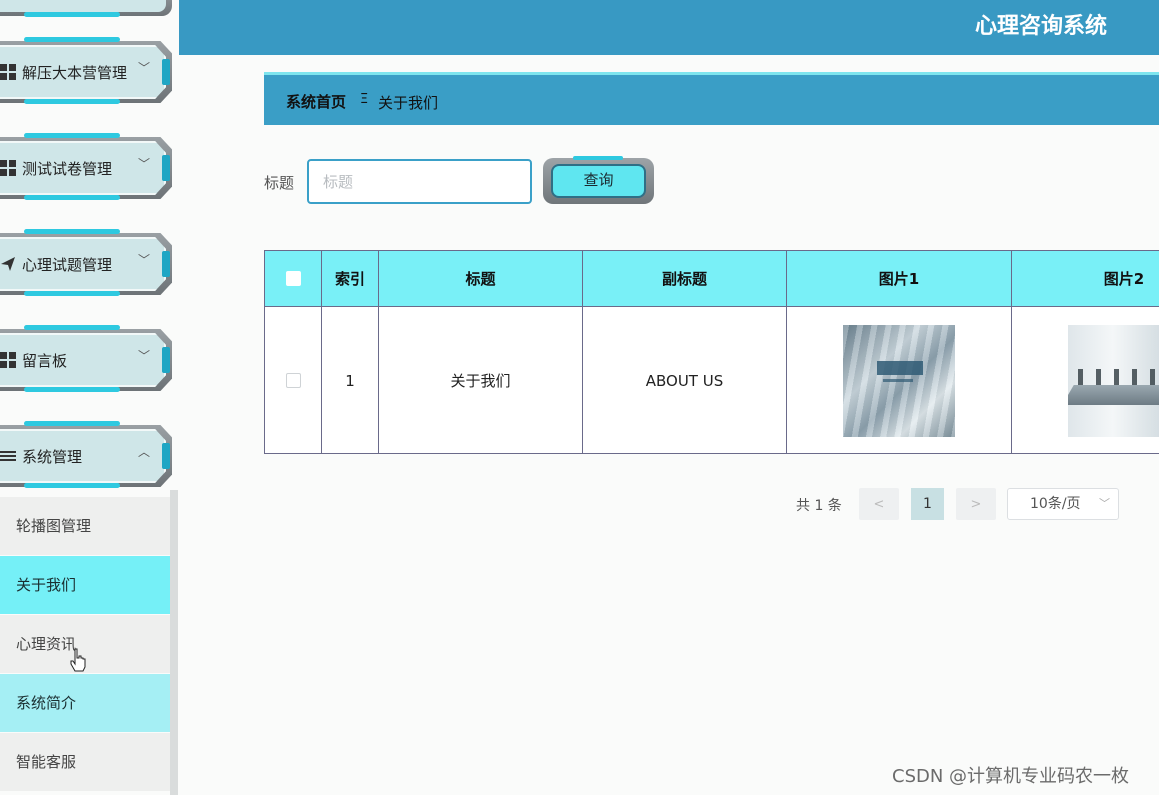 The image size is (1159, 795). I want to click on top-header: 心理咨询系统, so click(669, 27).